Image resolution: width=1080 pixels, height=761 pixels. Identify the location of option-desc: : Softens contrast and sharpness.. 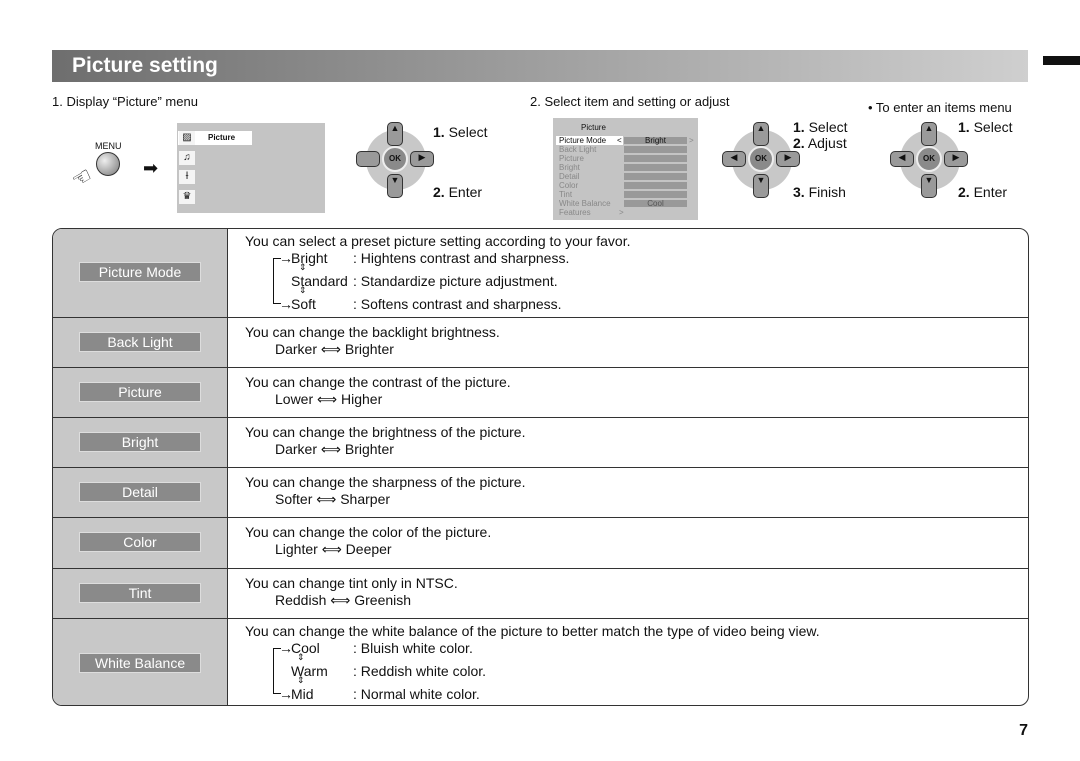
(457, 304).